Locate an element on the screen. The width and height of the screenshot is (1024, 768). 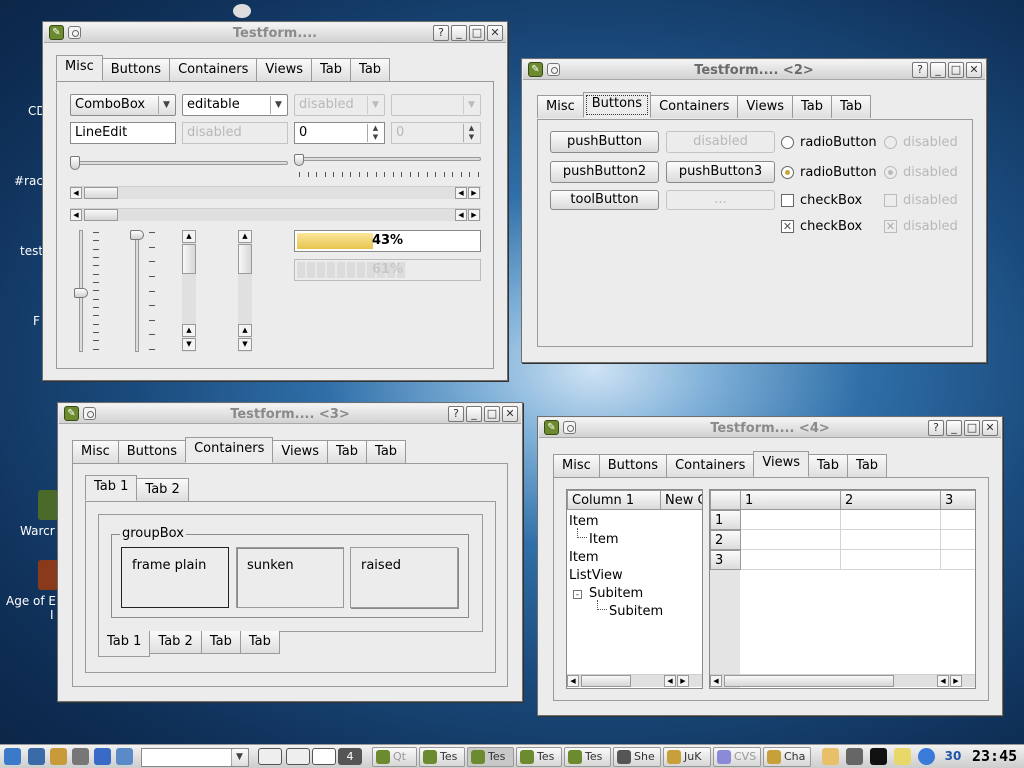
task-button: She is located at coordinates (637, 757).